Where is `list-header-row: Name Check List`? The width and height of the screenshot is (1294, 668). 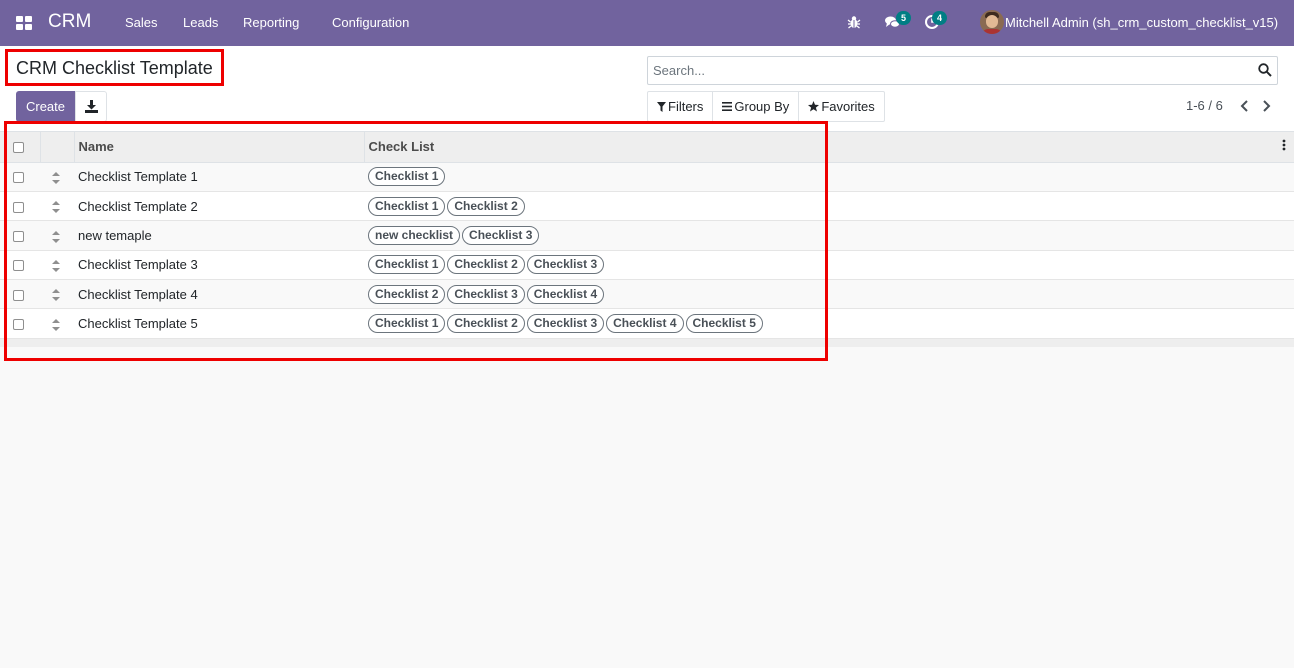
list-header-row: Name Check List is located at coordinates (647, 147).